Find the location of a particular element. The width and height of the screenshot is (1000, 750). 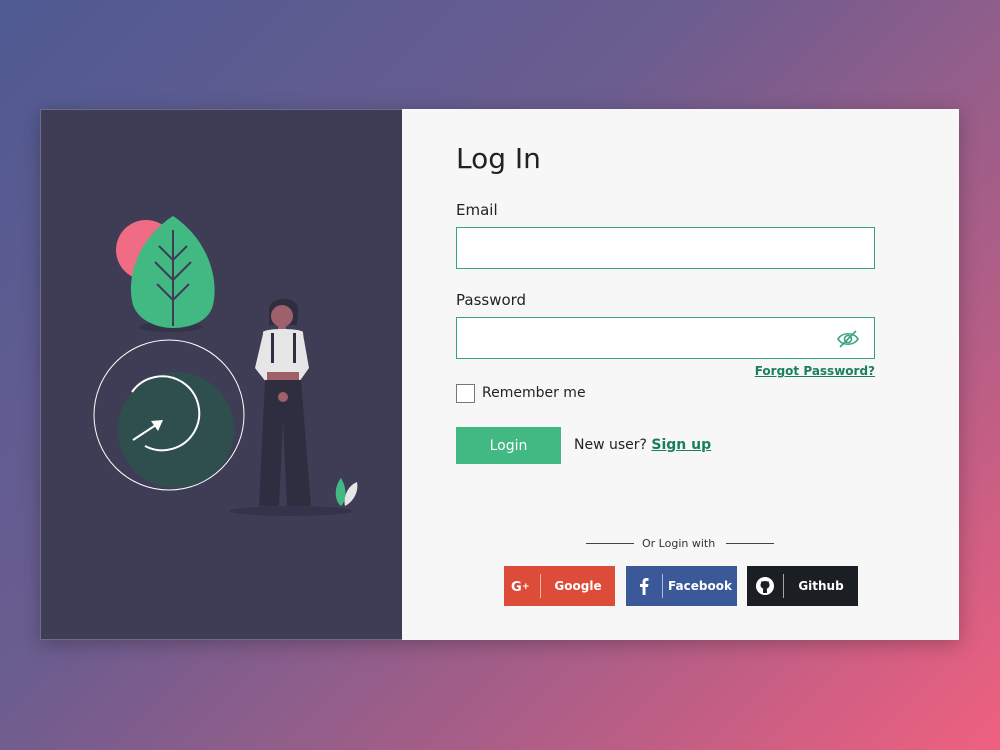

google-login-button: G + Google is located at coordinates (559, 586).